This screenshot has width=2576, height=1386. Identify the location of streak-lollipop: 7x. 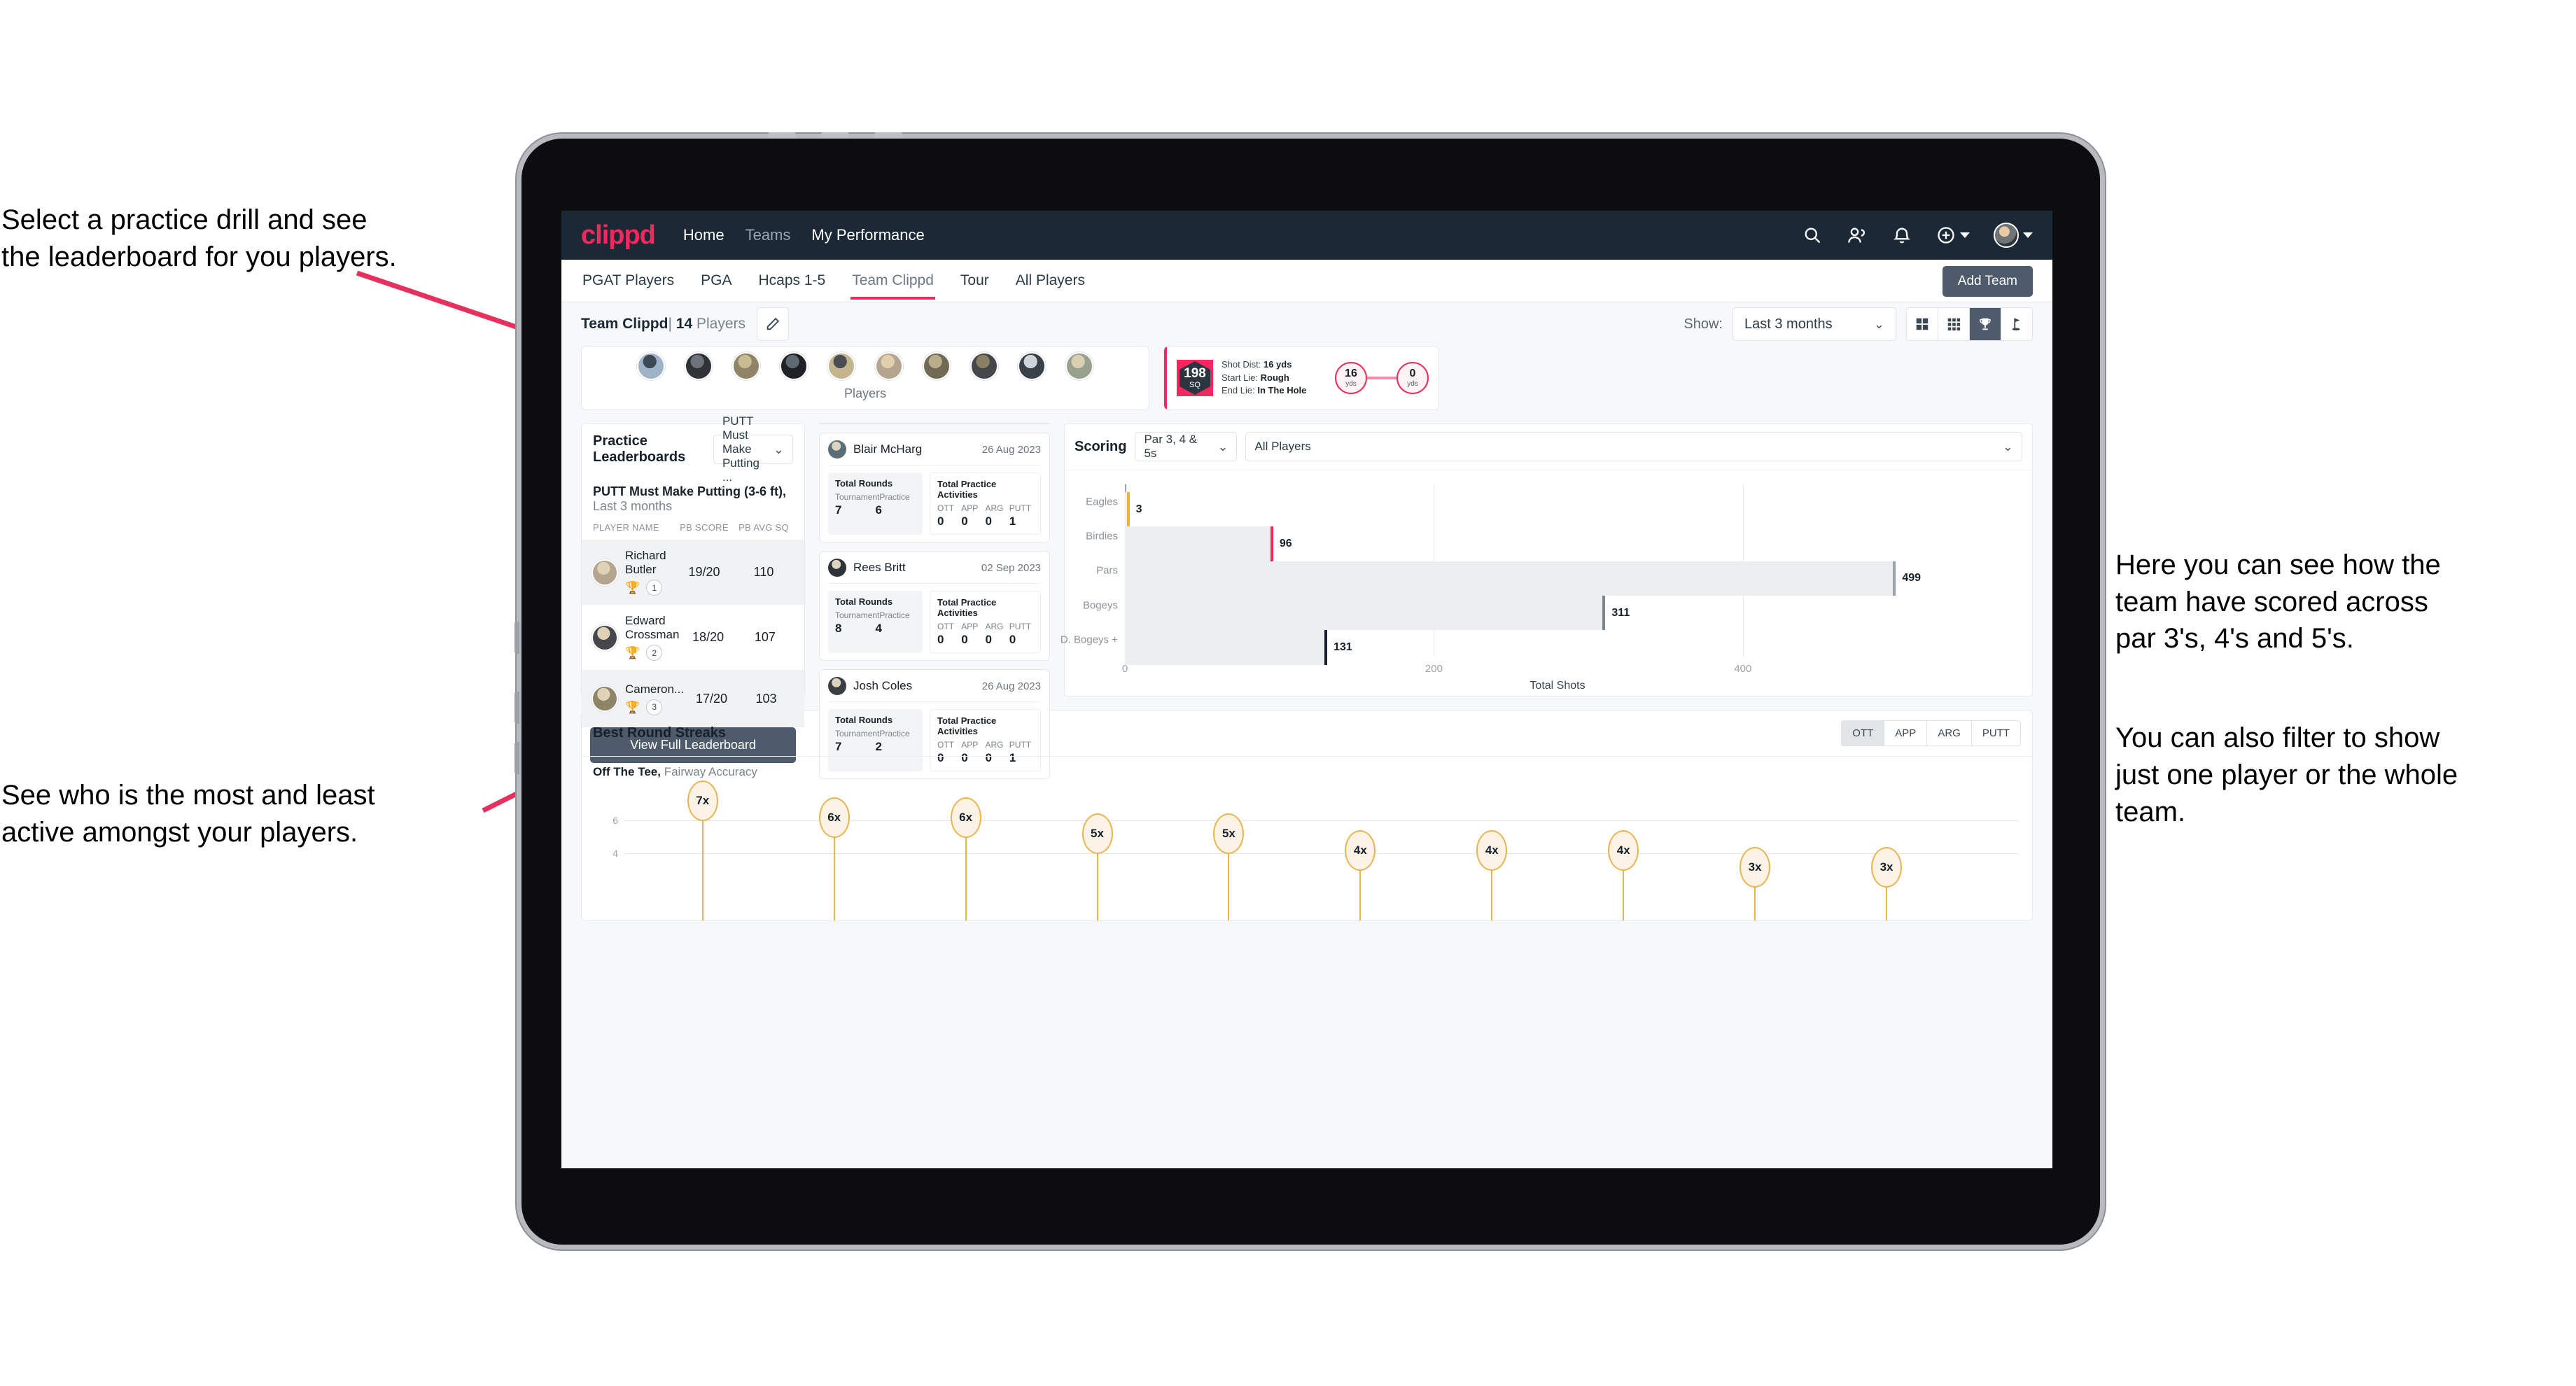
(702, 850).